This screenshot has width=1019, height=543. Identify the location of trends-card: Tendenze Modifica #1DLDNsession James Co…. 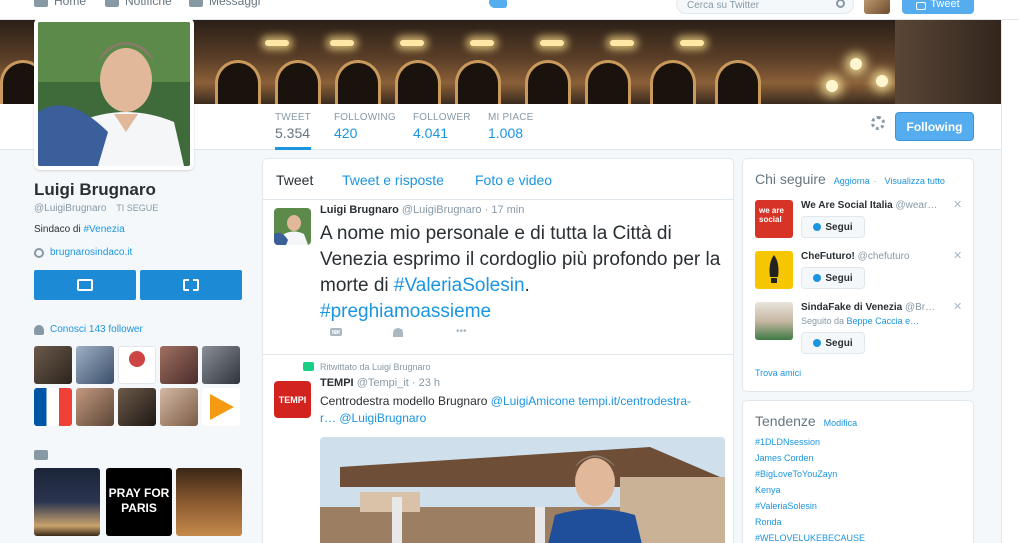
(858, 471).